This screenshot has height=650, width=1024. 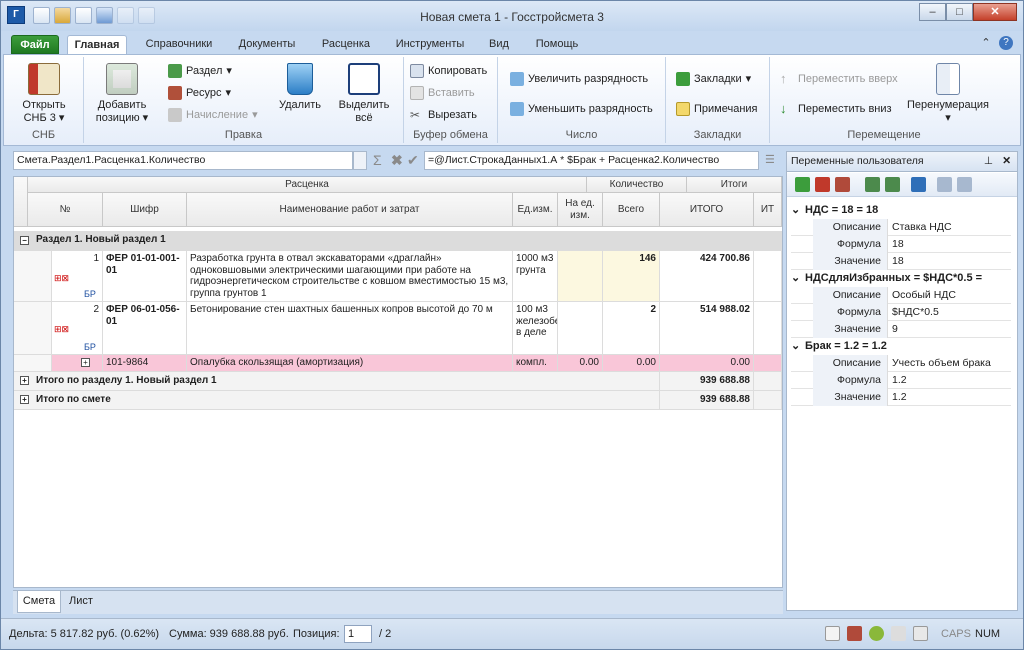 What do you see at coordinates (499, 44) in the screenshot?
I see `tab-view: Вид` at bounding box center [499, 44].